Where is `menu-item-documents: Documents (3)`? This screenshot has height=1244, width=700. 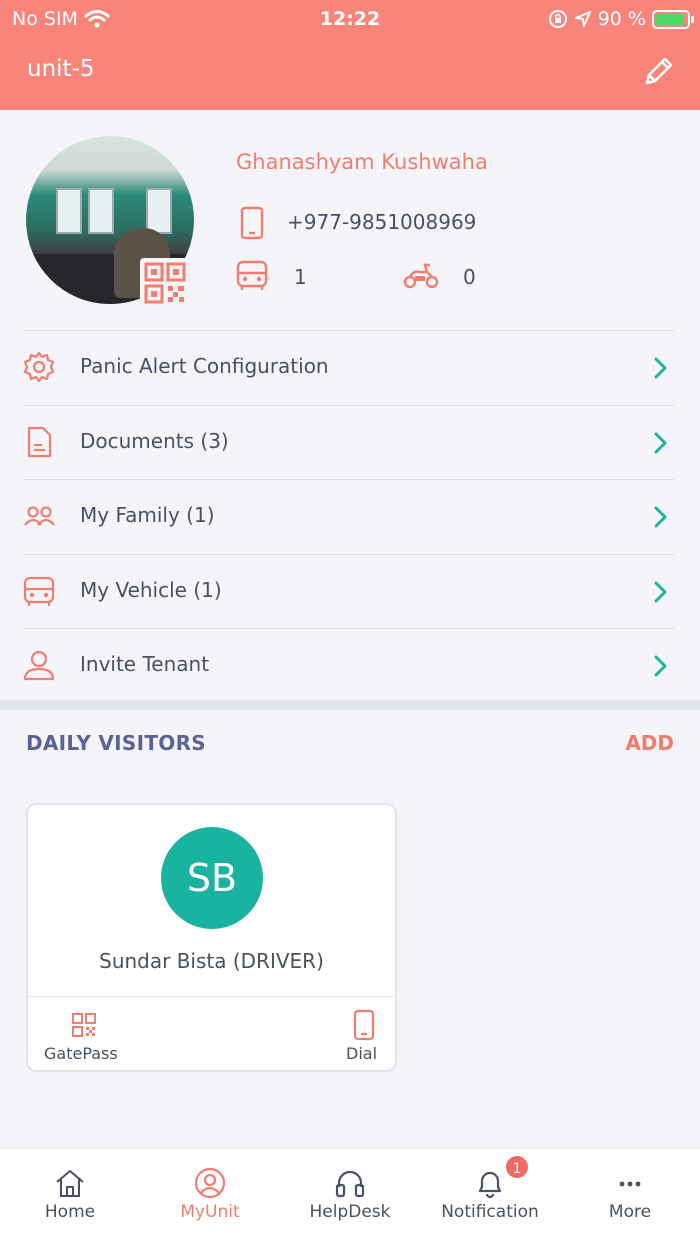
menu-item-documents: Documents (3) is located at coordinates (350, 442).